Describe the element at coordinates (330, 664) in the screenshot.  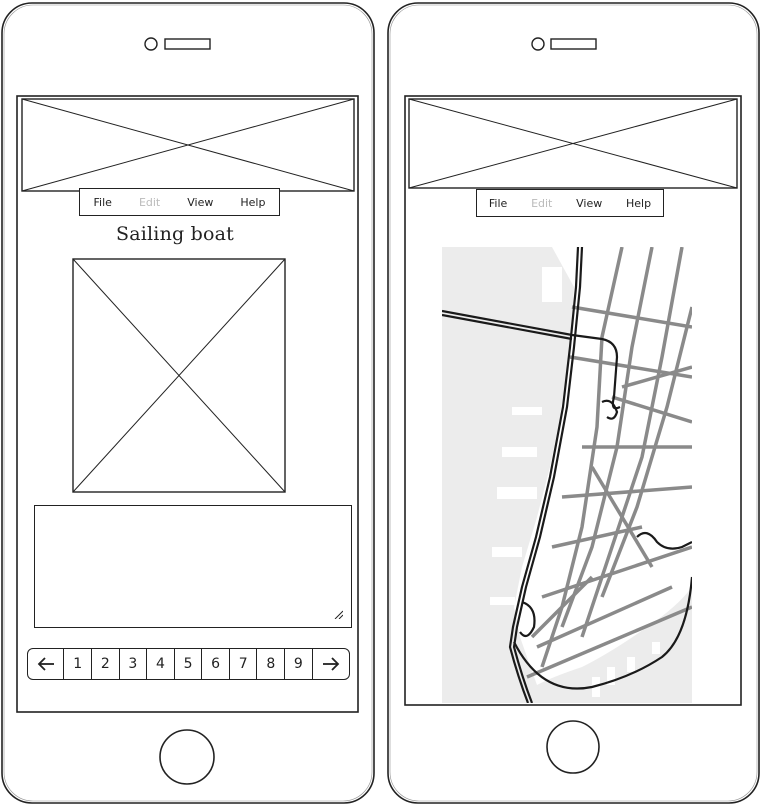
I see `arrow-right-icon` at that location.